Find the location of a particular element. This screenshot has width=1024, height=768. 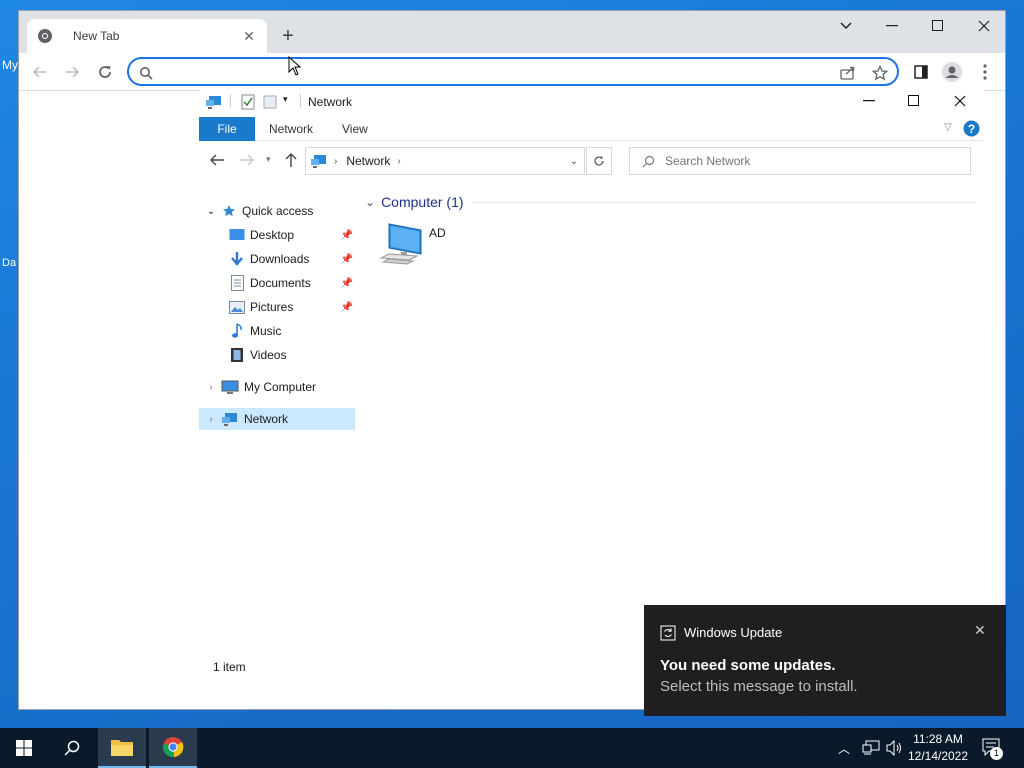

search-button is located at coordinates (72, 748).